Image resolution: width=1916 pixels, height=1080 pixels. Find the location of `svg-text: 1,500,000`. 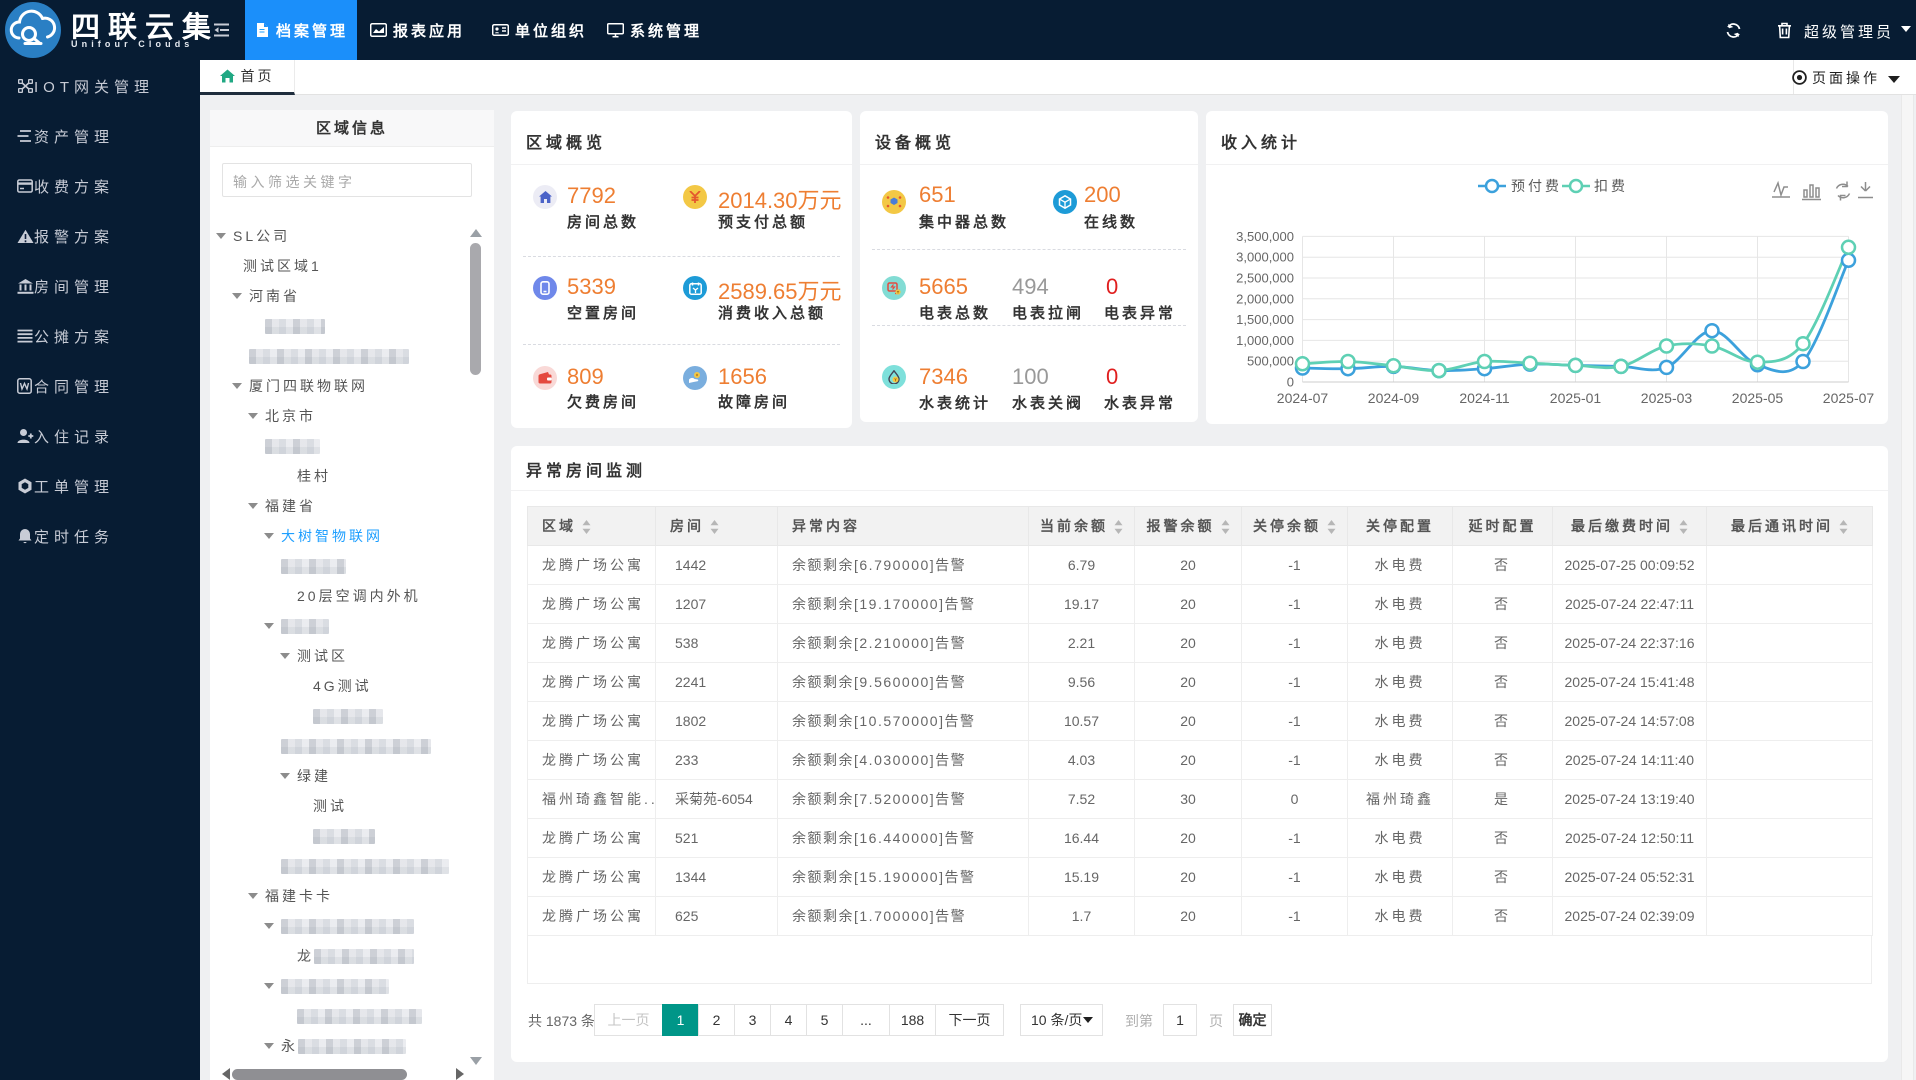

svg-text: 1,500,000 is located at coordinates (1265, 319).